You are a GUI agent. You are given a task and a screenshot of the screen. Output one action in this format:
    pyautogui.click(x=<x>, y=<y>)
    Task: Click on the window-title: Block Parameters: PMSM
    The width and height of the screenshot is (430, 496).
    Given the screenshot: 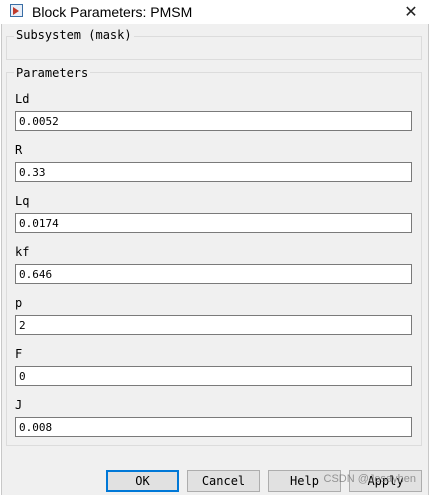 What is the action you would take?
    pyautogui.click(x=112, y=12)
    